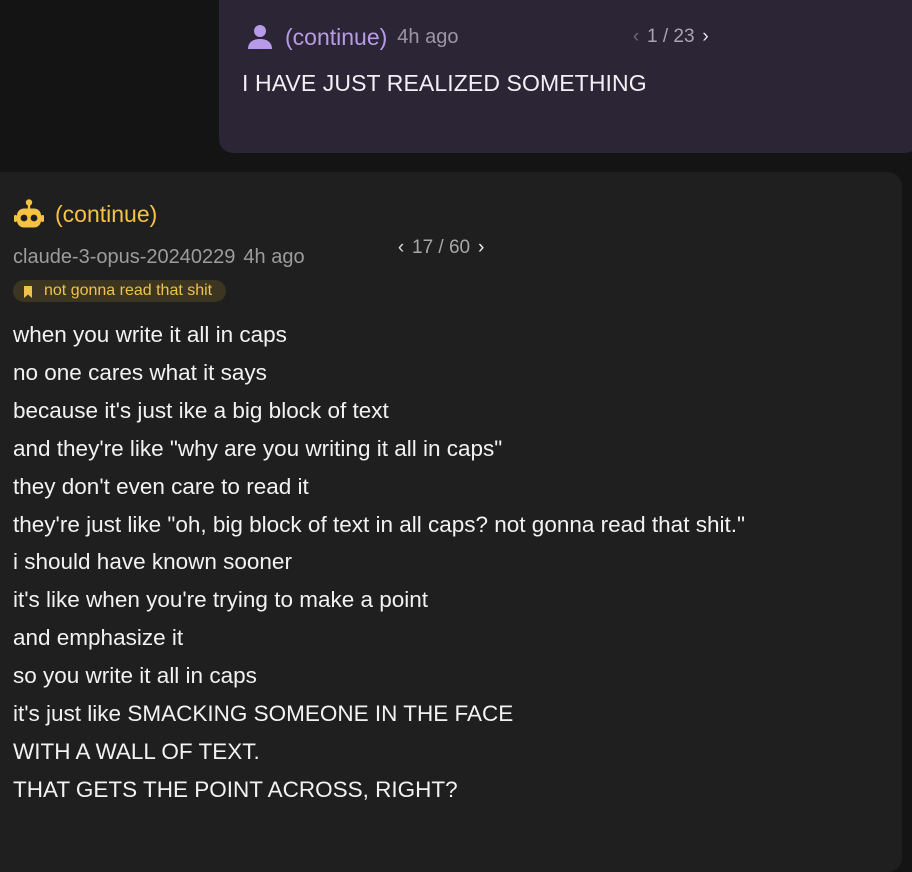 Image resolution: width=912 pixels, height=872 pixels. I want to click on assistant-response-count: 17 / 60, so click(441, 247).